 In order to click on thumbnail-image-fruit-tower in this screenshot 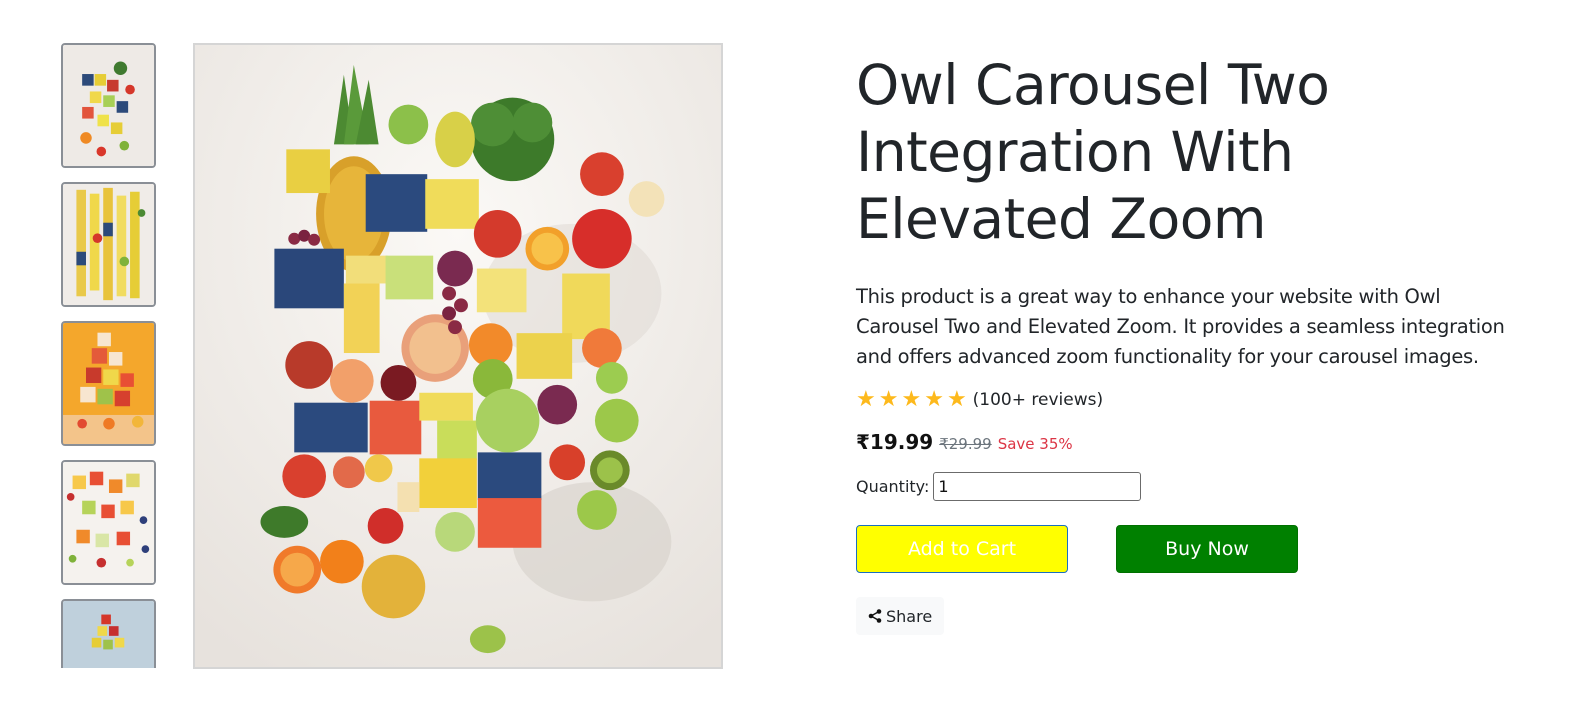, I will do `click(108, 634)`.